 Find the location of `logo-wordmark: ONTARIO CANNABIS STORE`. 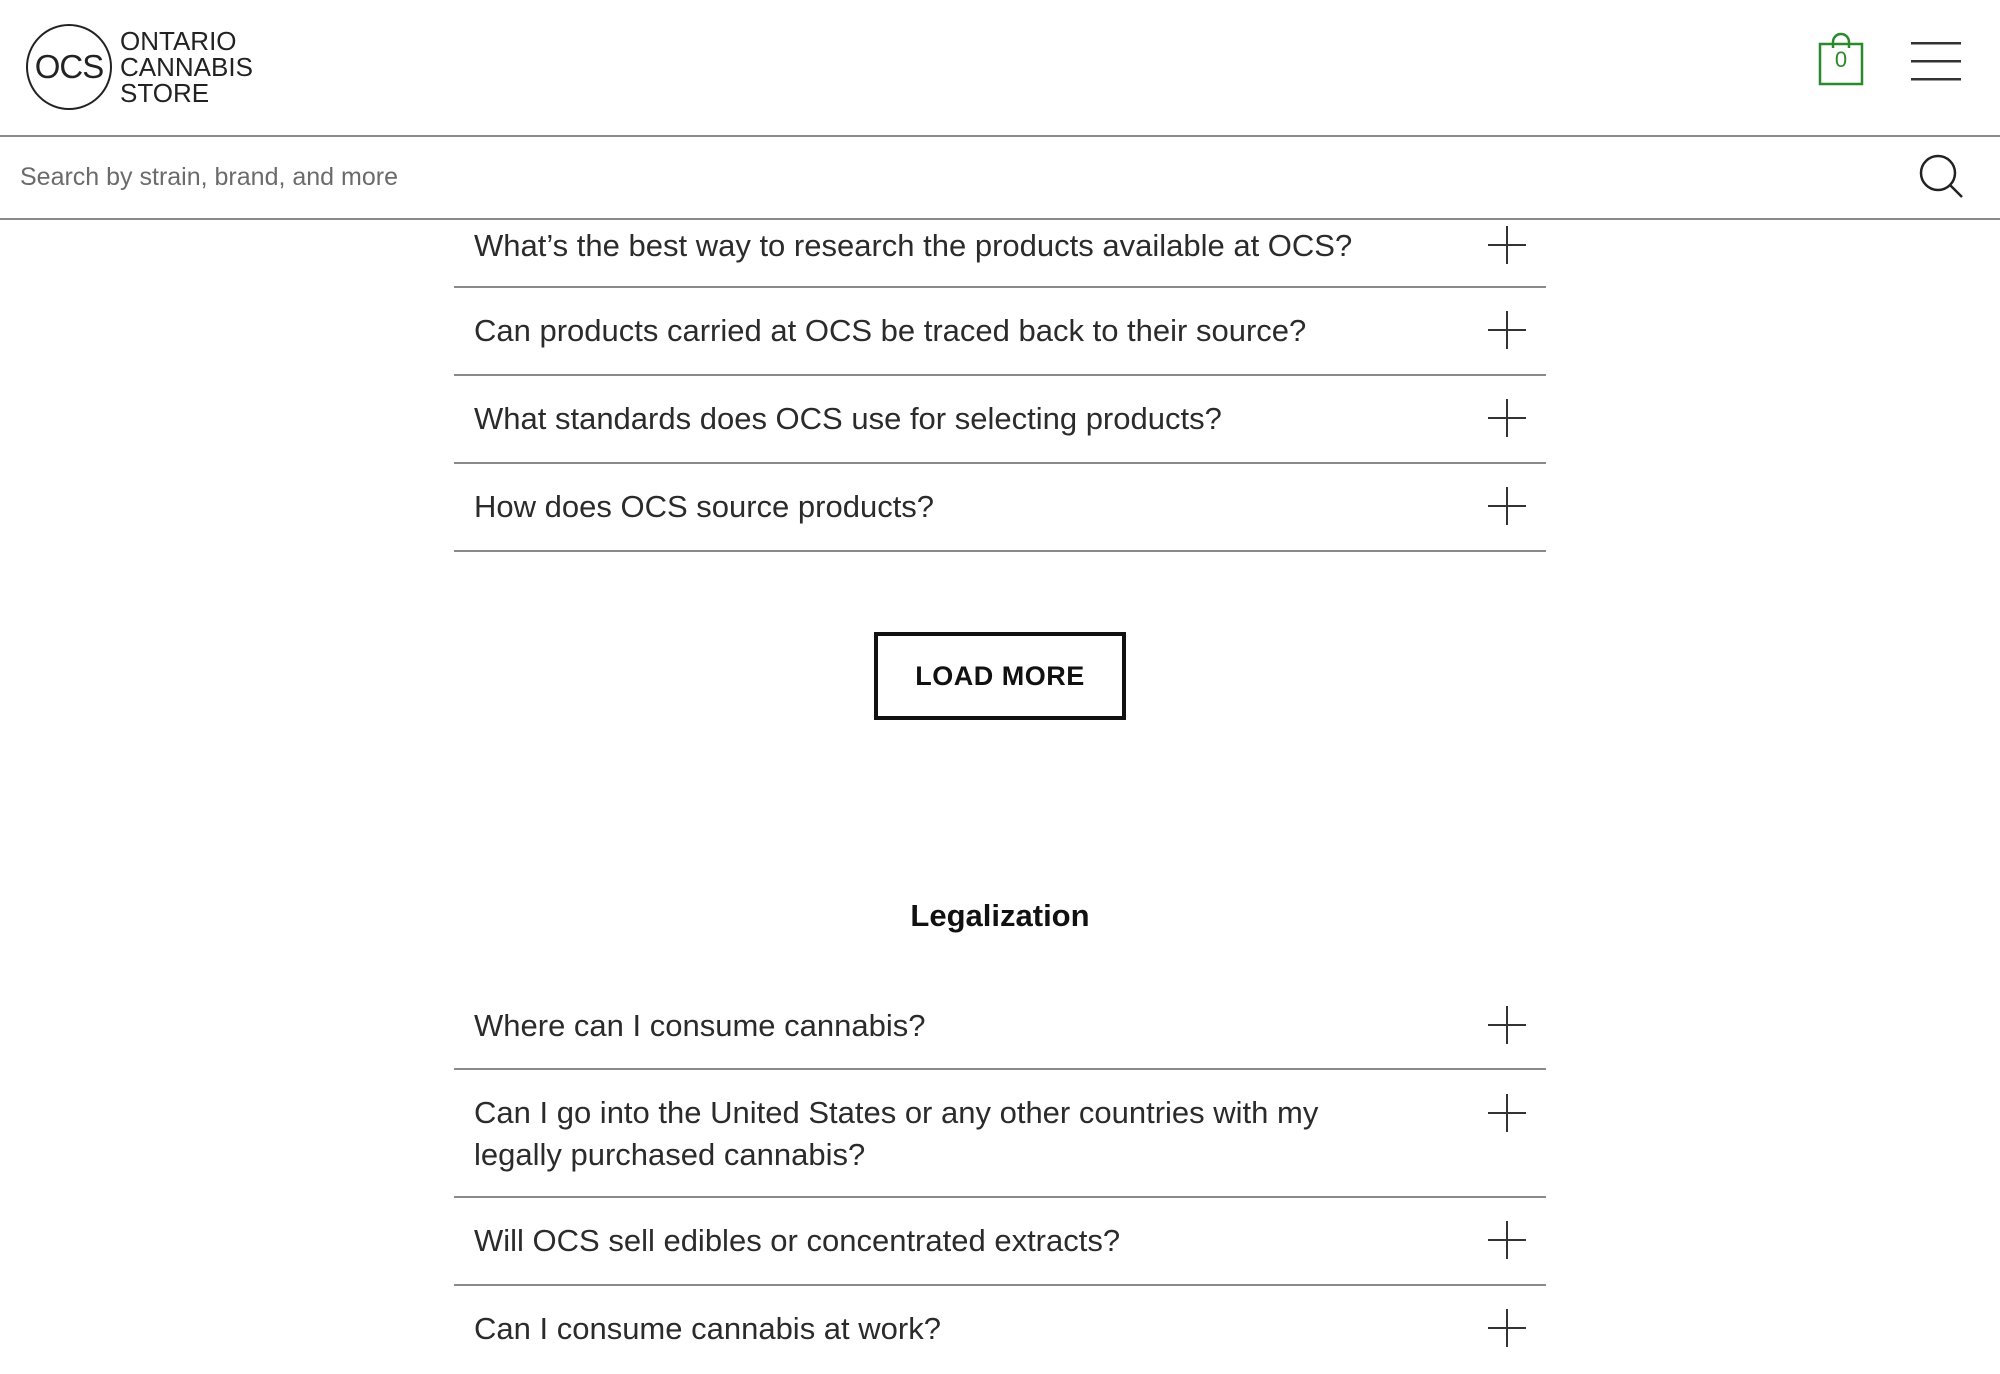

logo-wordmark: ONTARIO CANNABIS STORE is located at coordinates (186, 67).